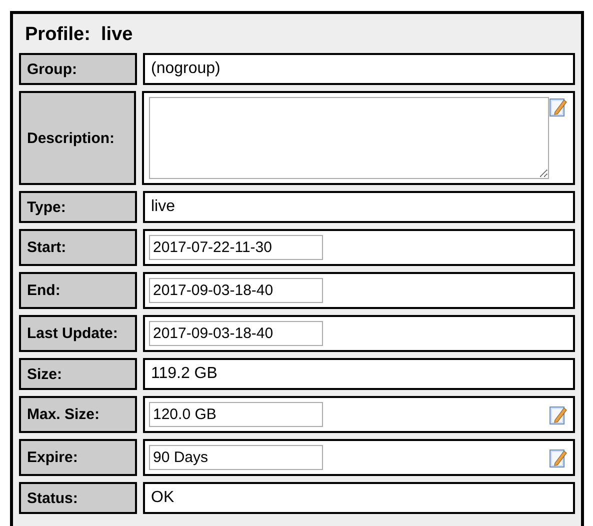 This screenshot has width=593, height=526. What do you see at coordinates (163, 207) in the screenshot?
I see `field-value: live` at bounding box center [163, 207].